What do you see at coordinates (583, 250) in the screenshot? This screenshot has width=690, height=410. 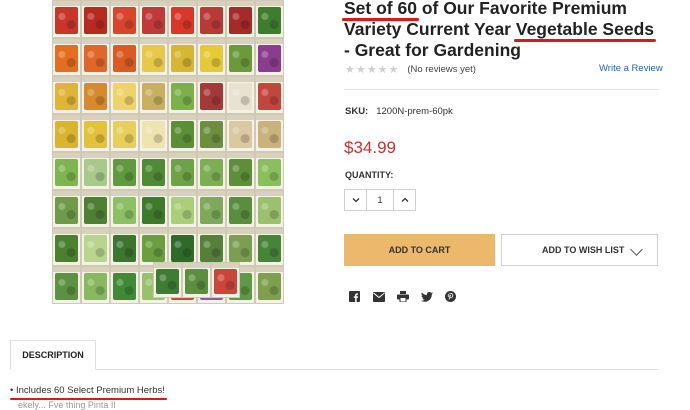 I see `wishlist-label: ADD TO WISH LIST` at bounding box center [583, 250].